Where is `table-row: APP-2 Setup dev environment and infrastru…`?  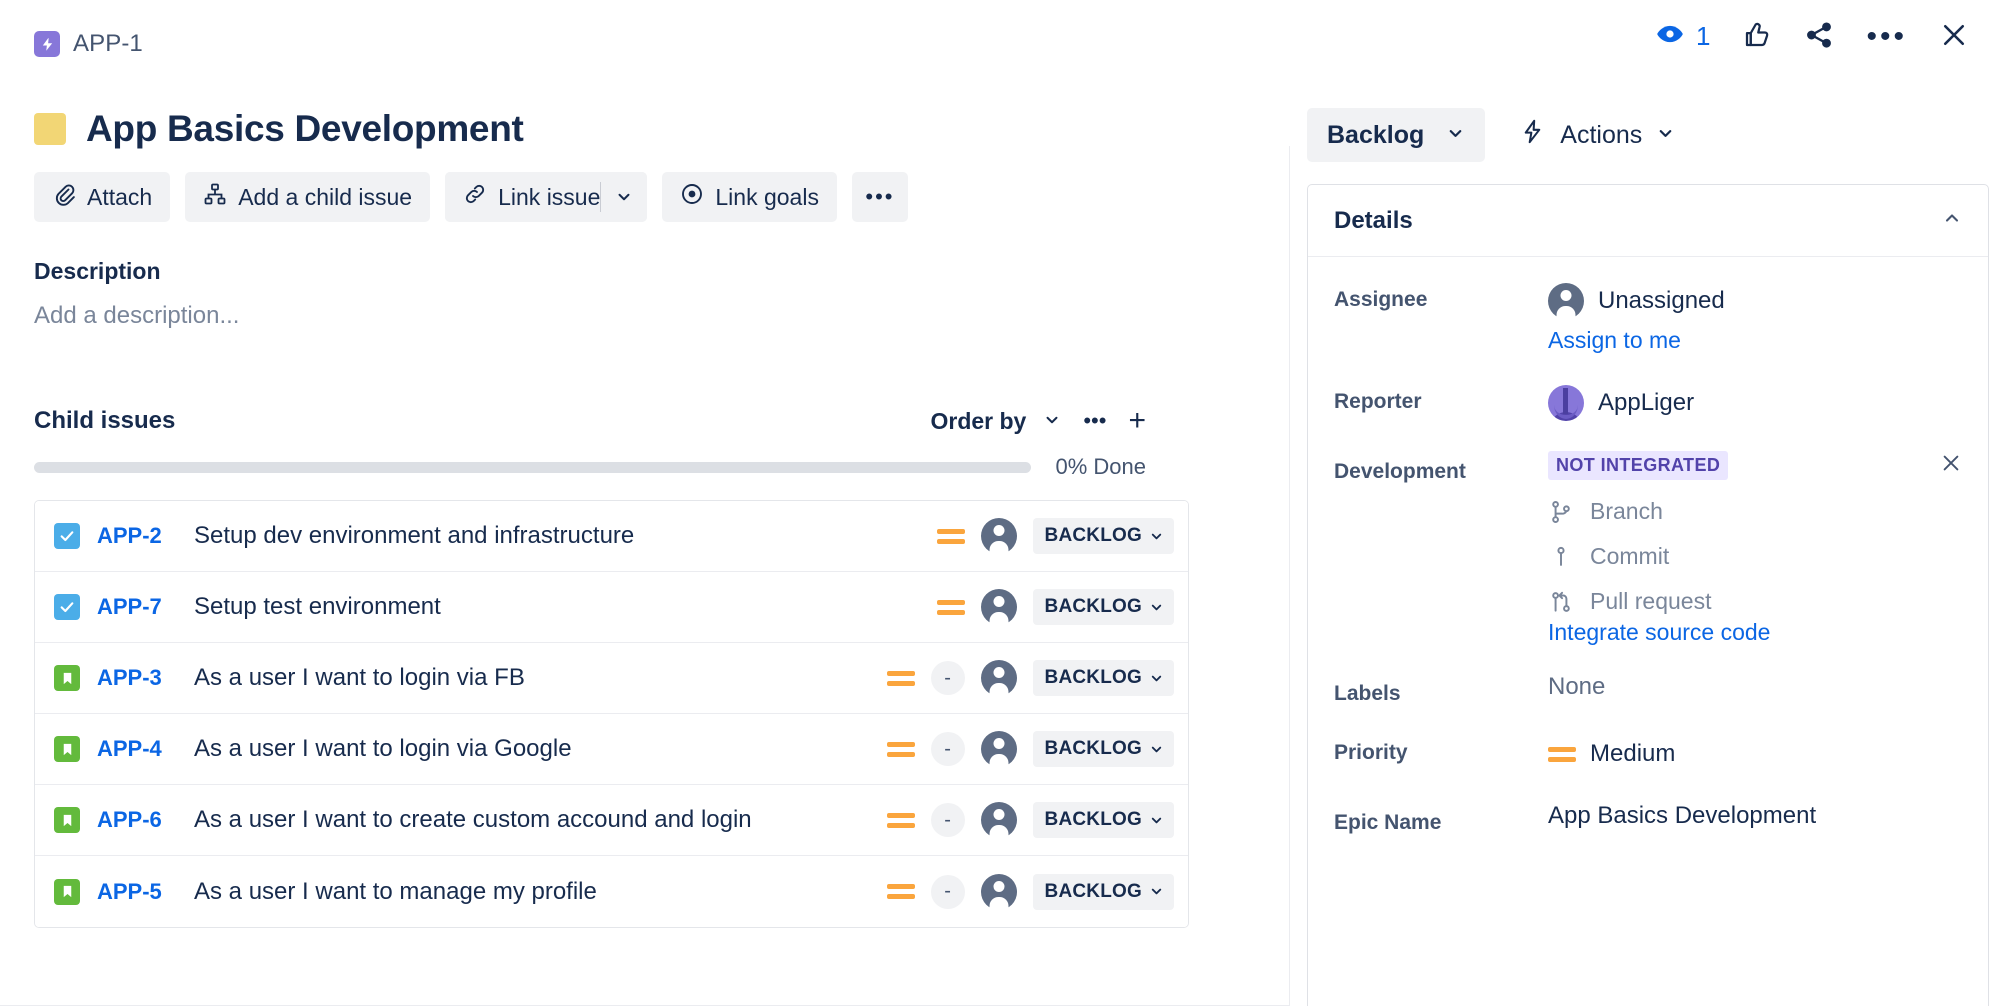 table-row: APP-2 Setup dev environment and infrastru… is located at coordinates (611, 536).